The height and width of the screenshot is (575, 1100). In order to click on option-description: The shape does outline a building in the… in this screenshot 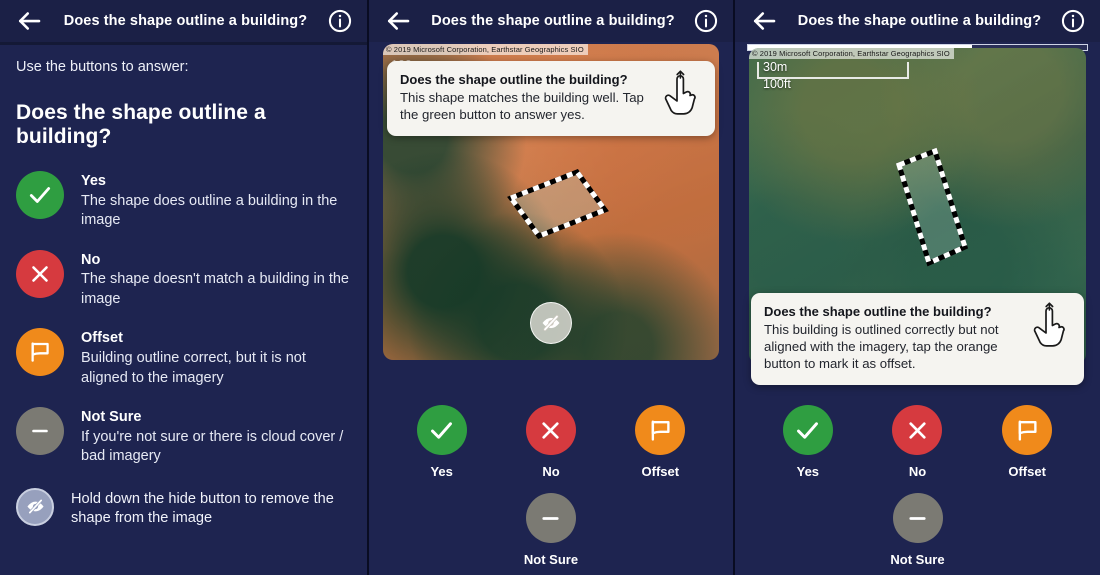, I will do `click(209, 210)`.